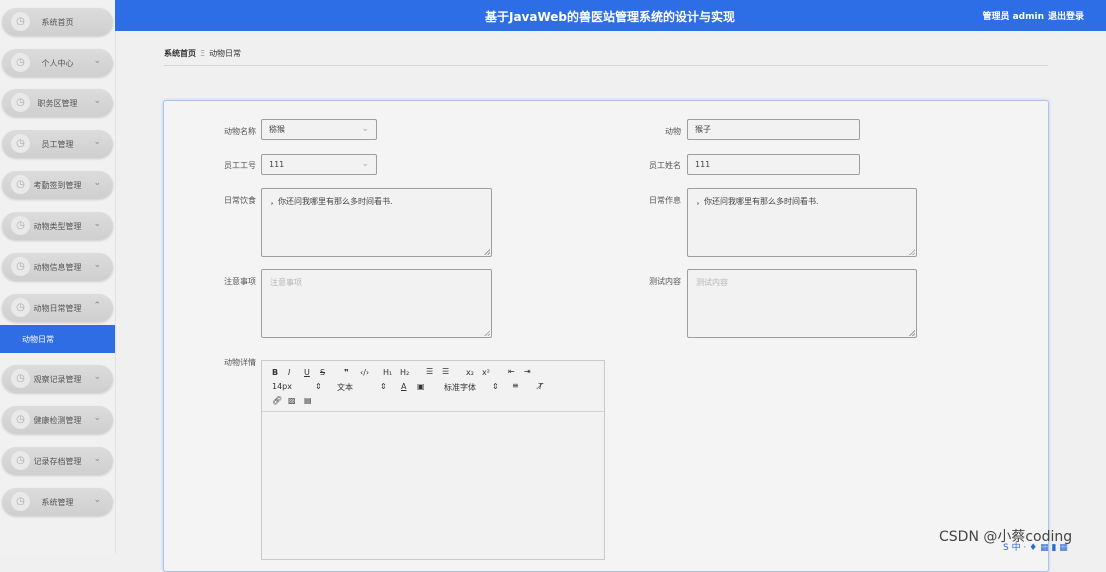 Image resolution: width=1106 pixels, height=572 pixels. What do you see at coordinates (527, 371) in the screenshot?
I see `outdent-icon: ⇥` at bounding box center [527, 371].